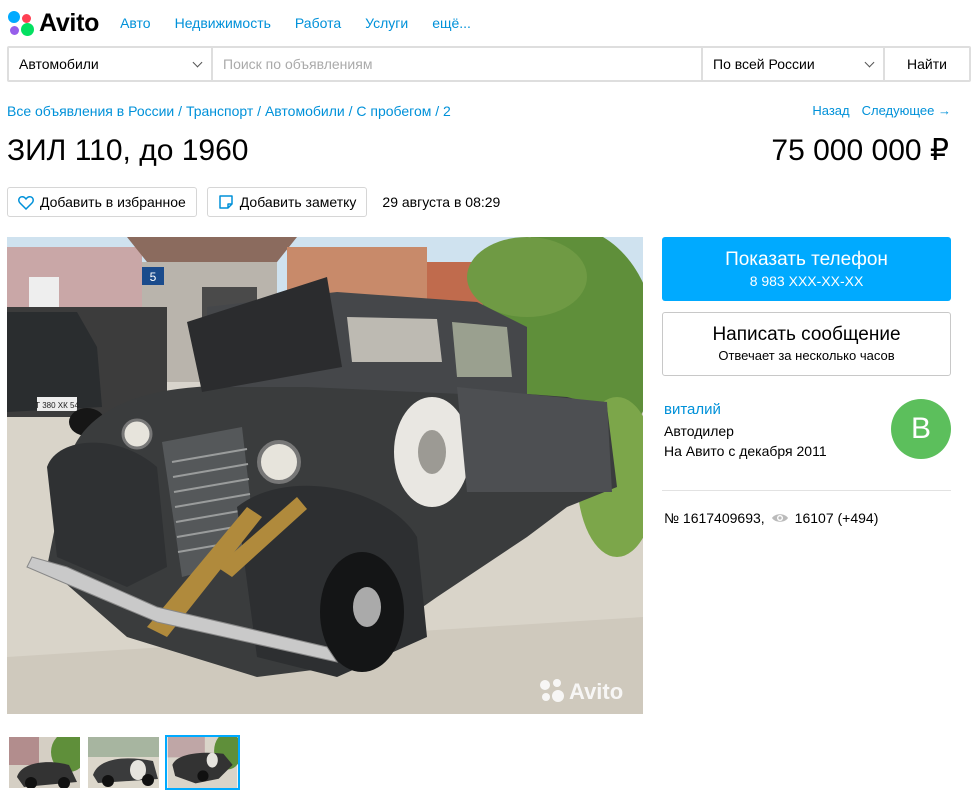 This screenshot has width=979, height=799. What do you see at coordinates (596, 691) in the screenshot?
I see `svg-text: Avito` at bounding box center [596, 691].